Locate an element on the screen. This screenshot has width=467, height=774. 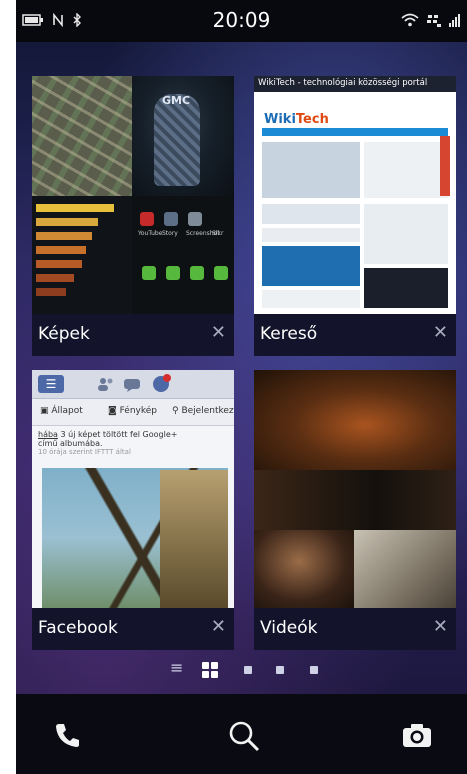
card-label-bar: Kereső ✕ is located at coordinates (355, 335).